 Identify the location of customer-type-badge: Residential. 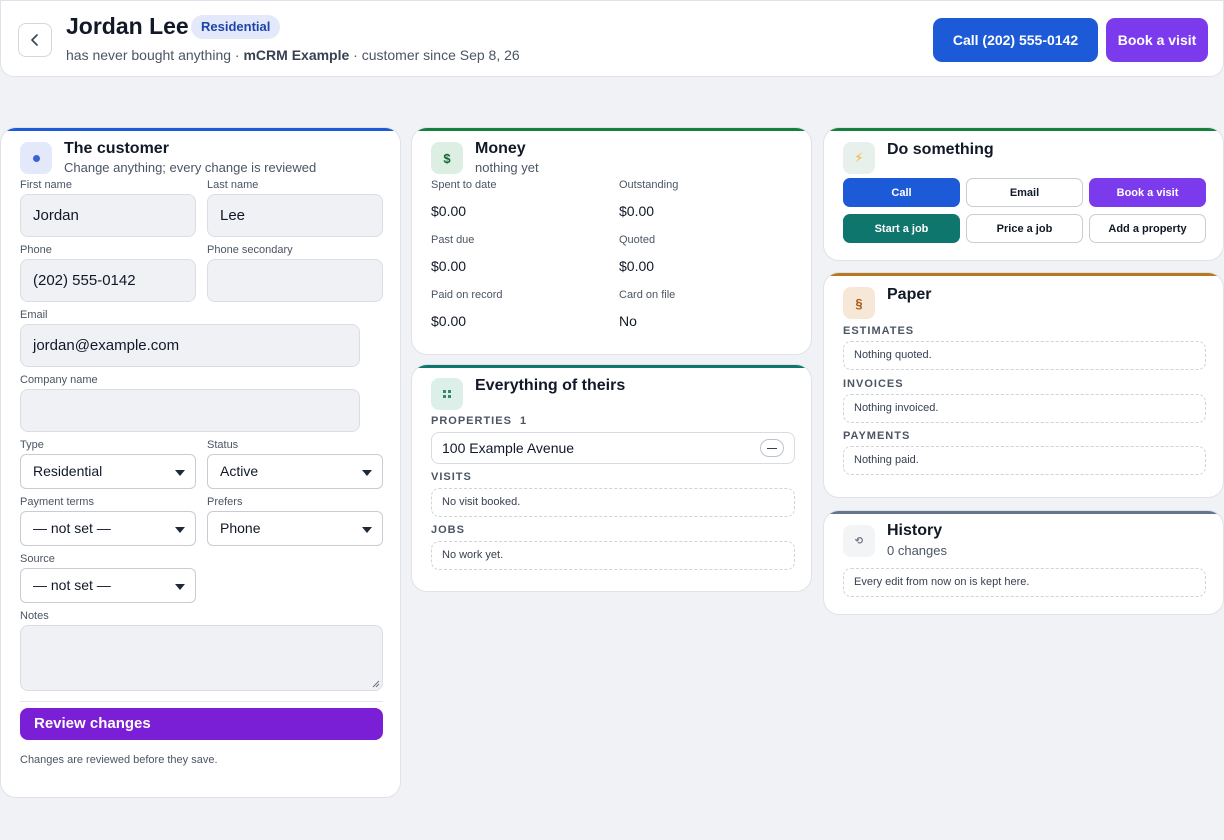
(236, 27).